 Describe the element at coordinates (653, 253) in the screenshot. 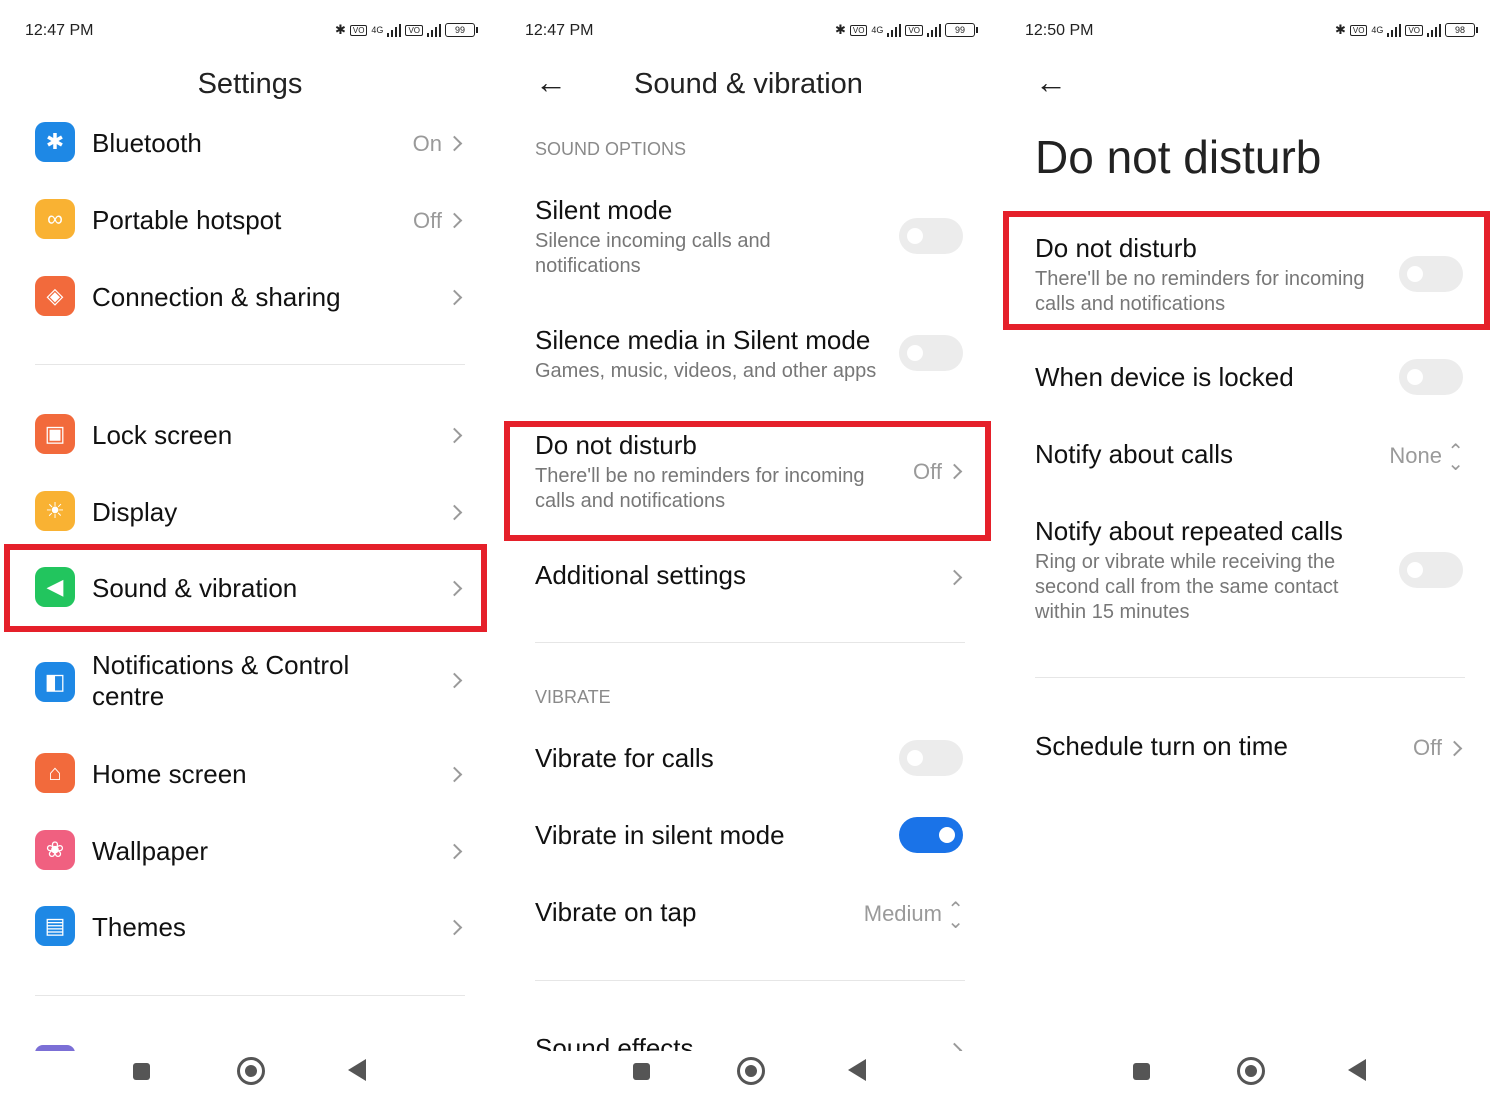

I see `row-subtitle: Silence incoming calls and notifications` at that location.